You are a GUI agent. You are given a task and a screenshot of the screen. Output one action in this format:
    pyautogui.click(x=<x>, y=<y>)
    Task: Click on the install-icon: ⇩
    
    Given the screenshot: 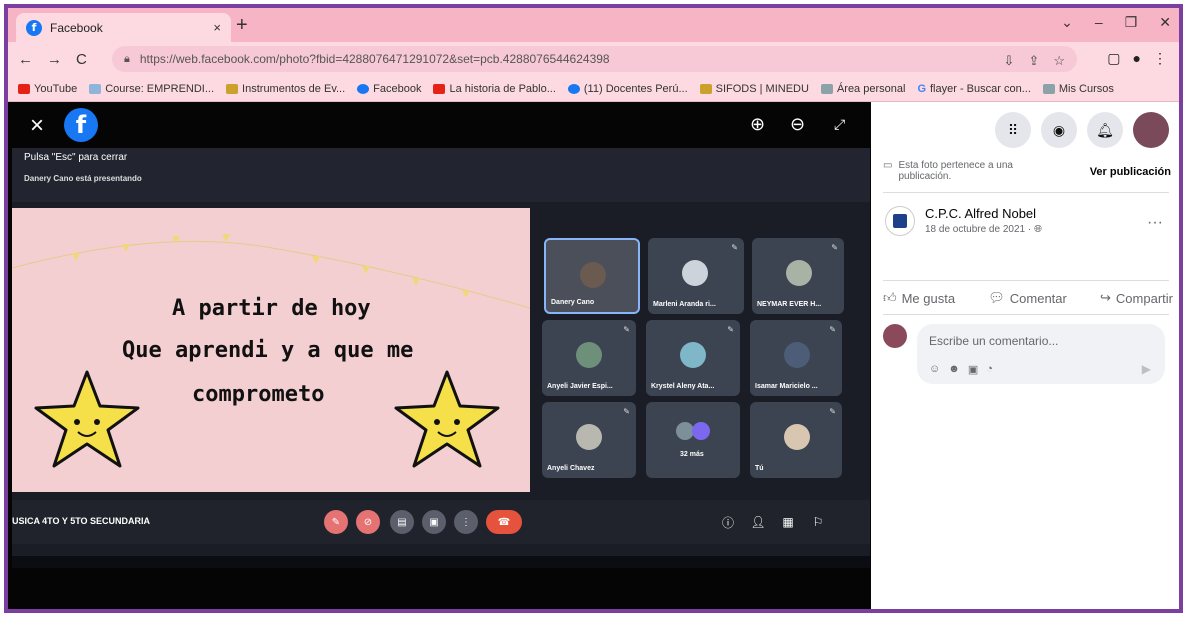 What is the action you would take?
    pyautogui.click(x=1009, y=61)
    